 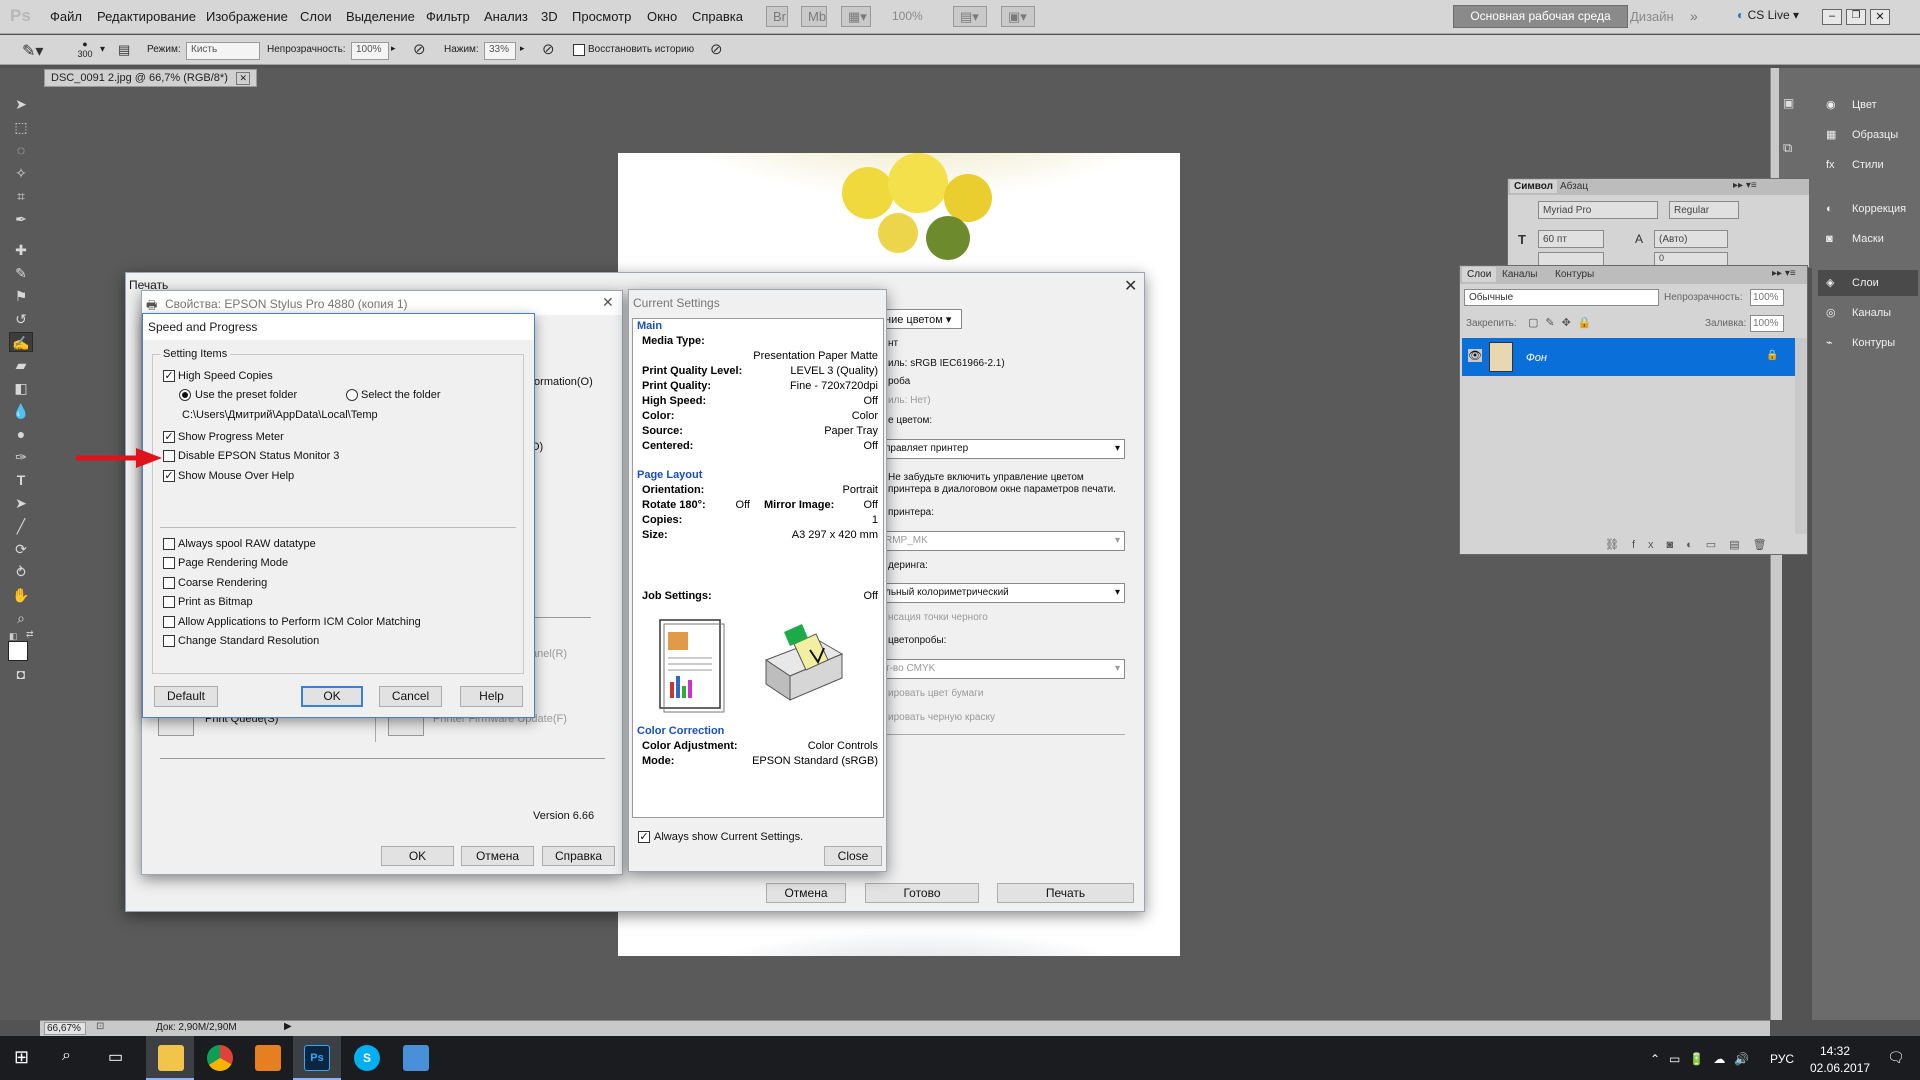 What do you see at coordinates (1563, 322) in the screenshot?
I see `lock-icons: ▢✎✥🔒` at bounding box center [1563, 322].